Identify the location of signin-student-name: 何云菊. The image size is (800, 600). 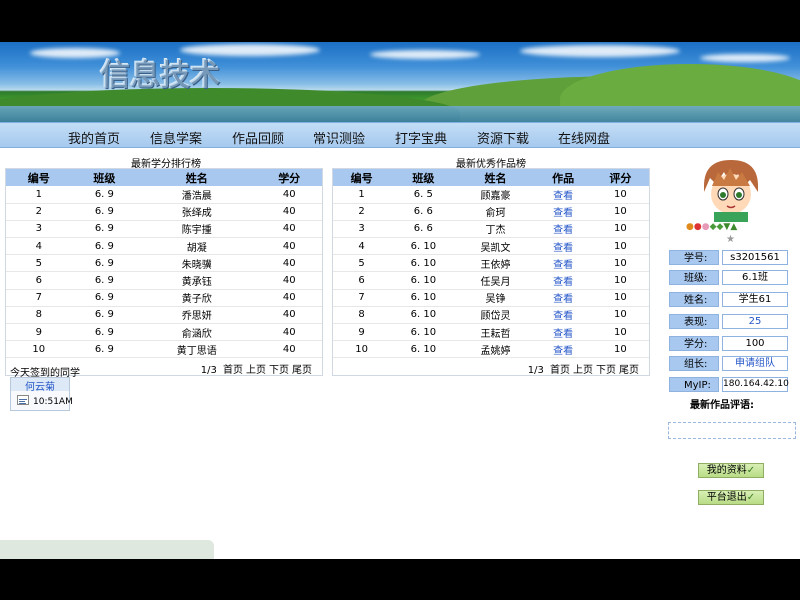
(40, 385).